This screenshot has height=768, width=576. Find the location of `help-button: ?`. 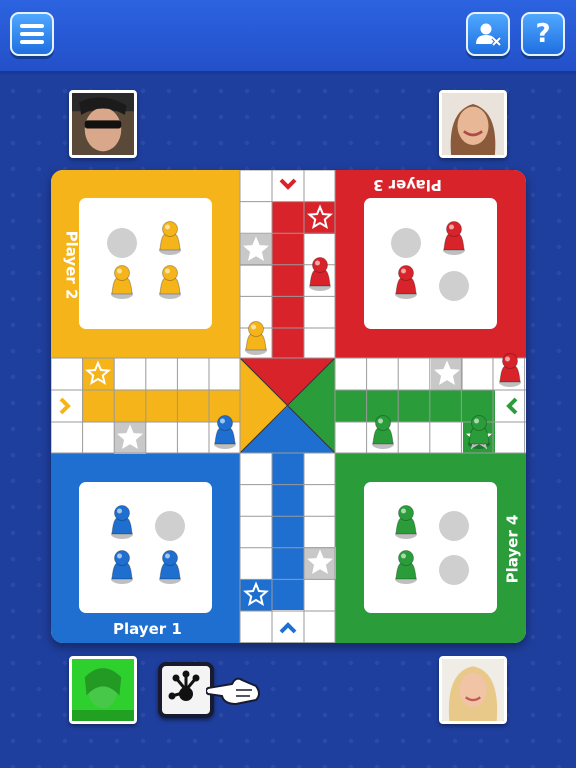

help-button: ? is located at coordinates (543, 34).